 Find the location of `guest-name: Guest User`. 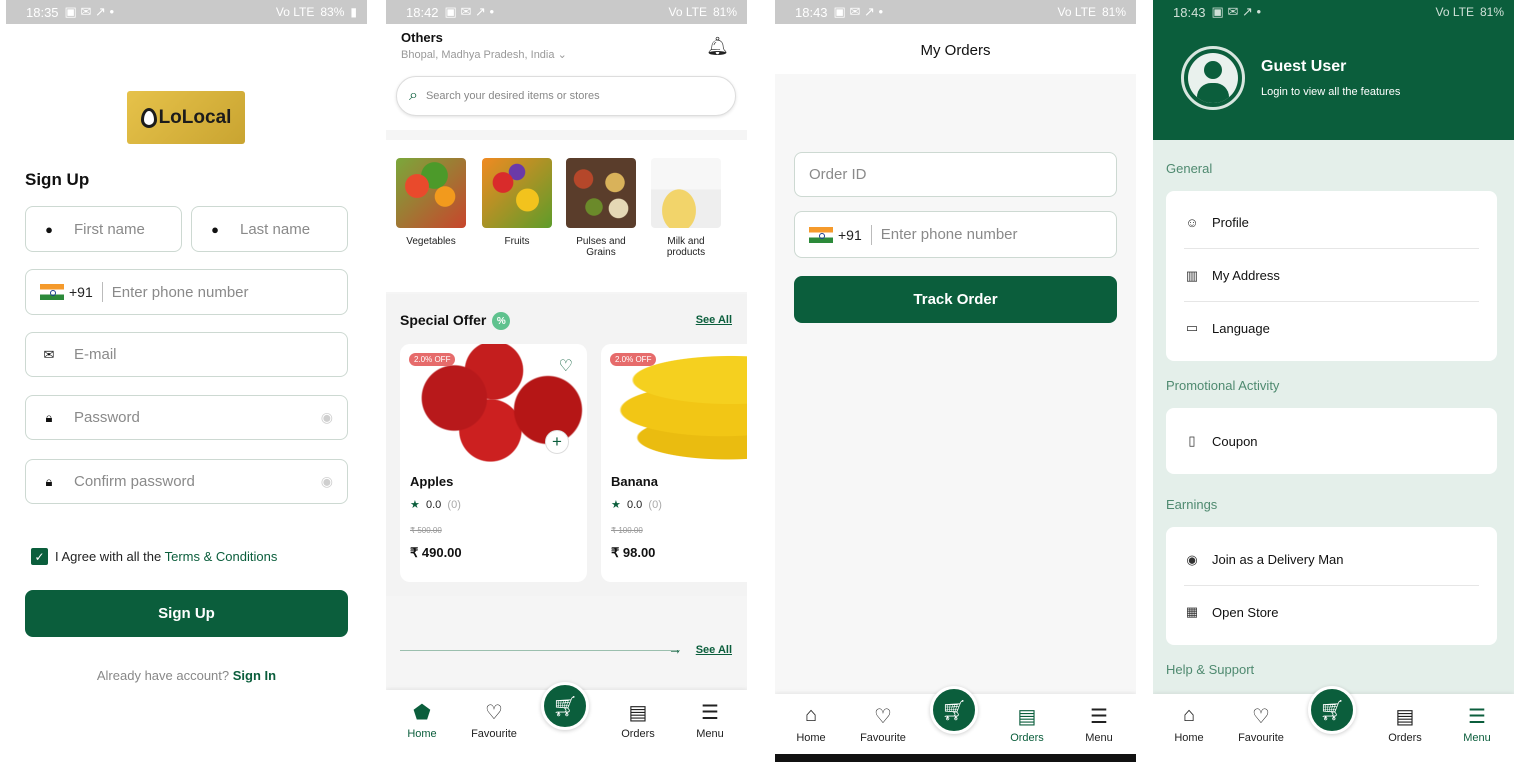

guest-name: Guest User is located at coordinates (1304, 66).